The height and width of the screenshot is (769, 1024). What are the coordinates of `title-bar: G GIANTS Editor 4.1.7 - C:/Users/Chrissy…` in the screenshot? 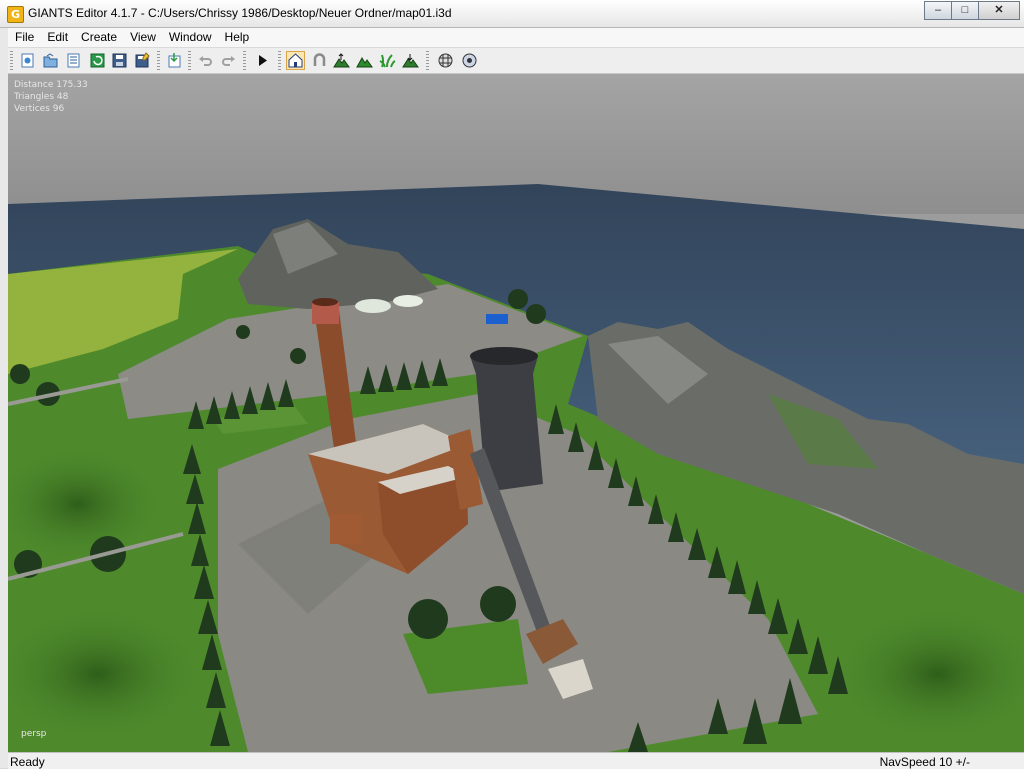 It's located at (512, 14).